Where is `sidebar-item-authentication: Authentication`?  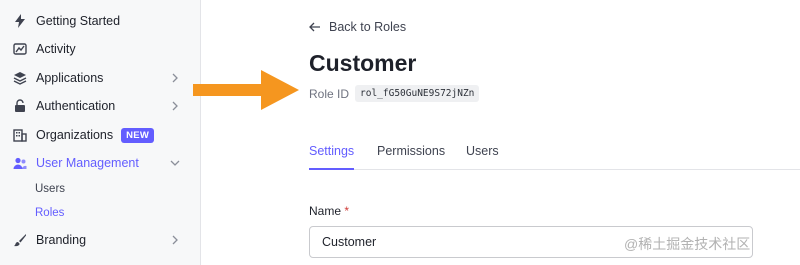 sidebar-item-authentication: Authentication is located at coordinates (100, 106).